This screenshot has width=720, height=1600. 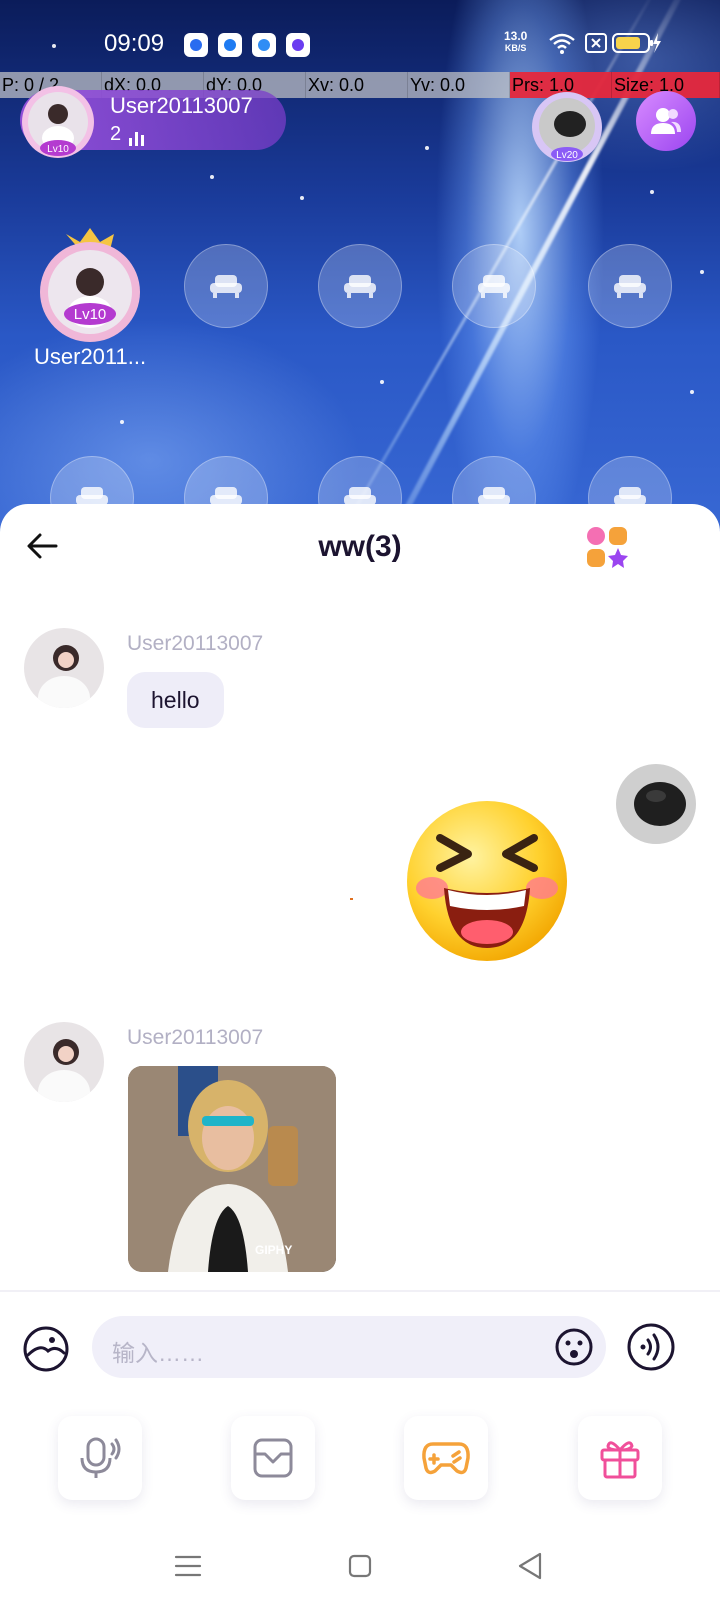 I want to click on gamepad-icon, so click(x=446, y=1458).